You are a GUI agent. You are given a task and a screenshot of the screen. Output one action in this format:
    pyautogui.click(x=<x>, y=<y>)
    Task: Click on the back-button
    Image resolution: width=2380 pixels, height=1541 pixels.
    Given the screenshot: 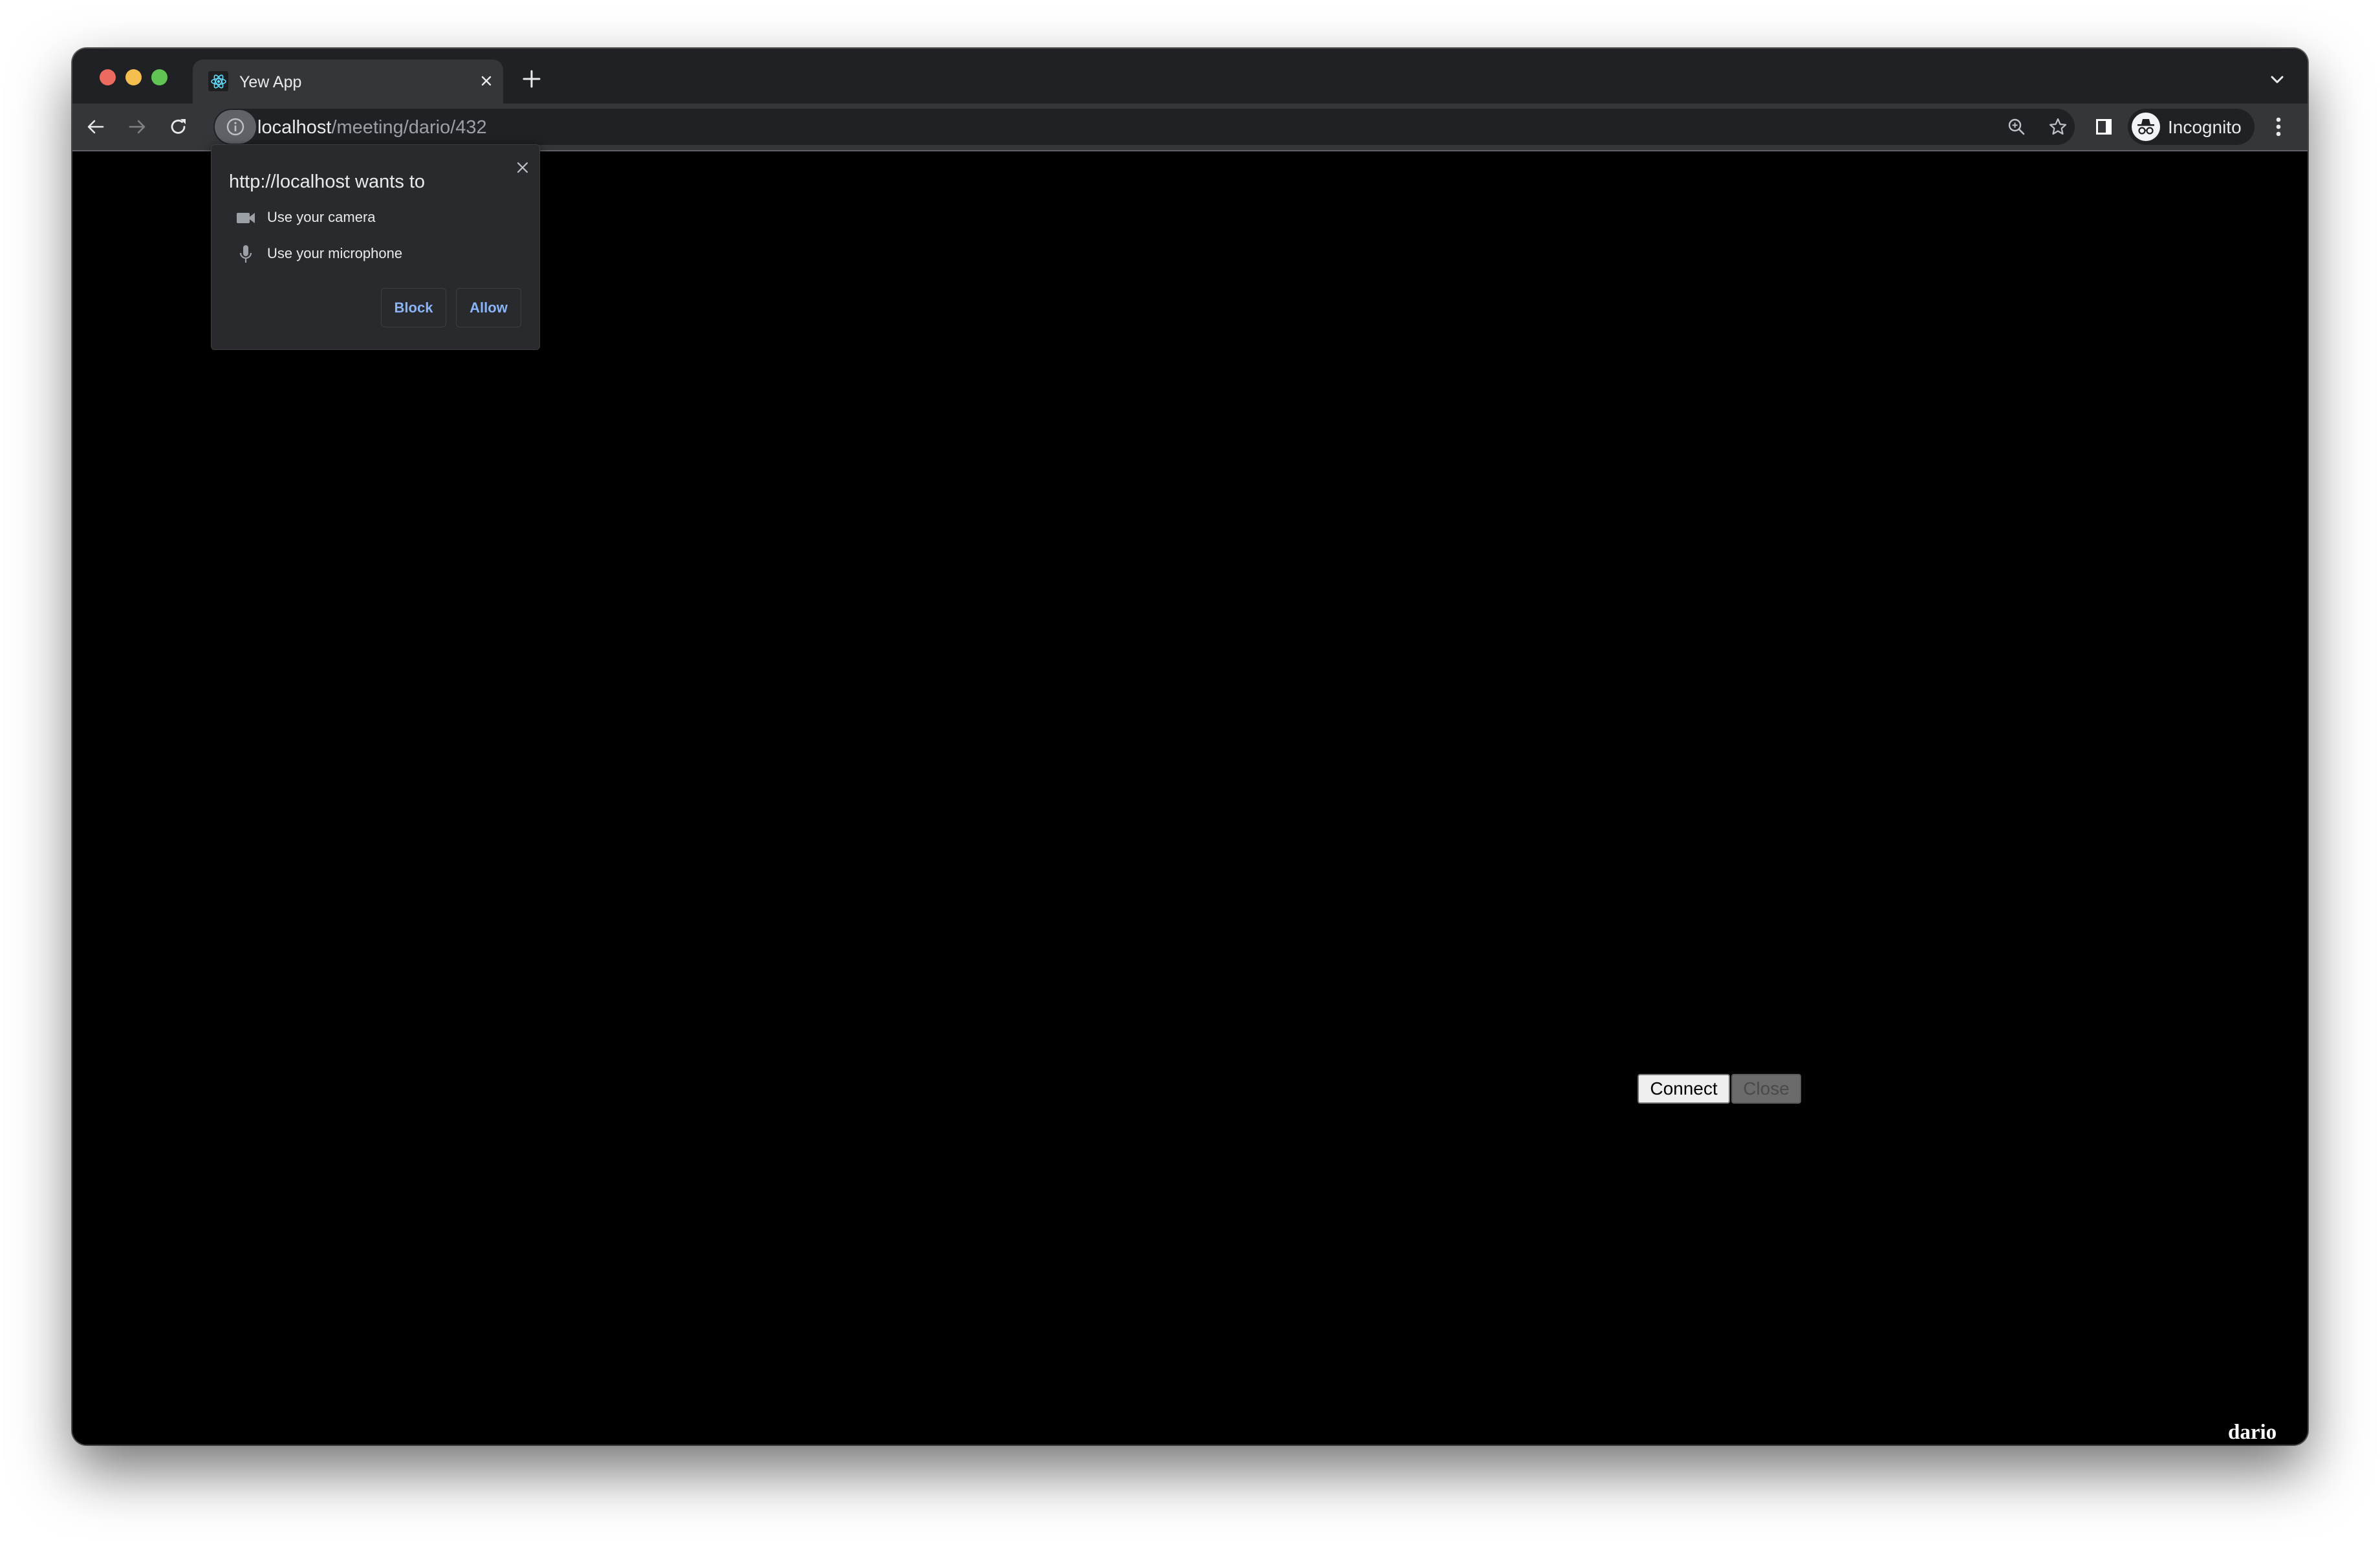 What is the action you would take?
    pyautogui.click(x=95, y=126)
    